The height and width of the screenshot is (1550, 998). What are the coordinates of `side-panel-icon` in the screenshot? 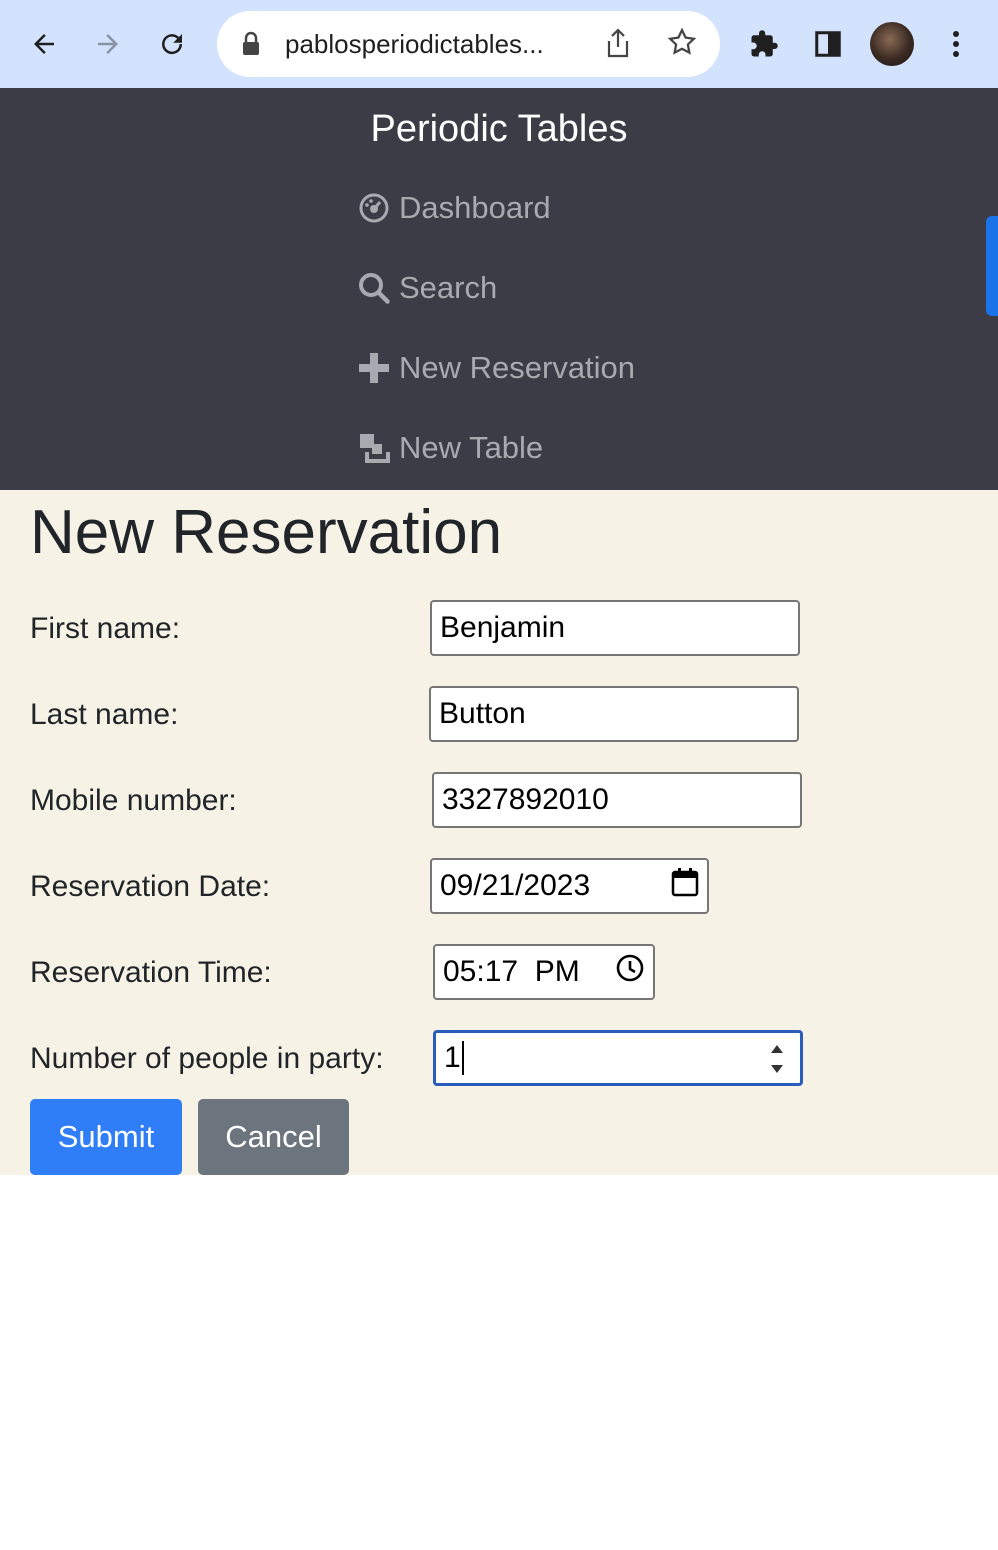 It's located at (828, 44).